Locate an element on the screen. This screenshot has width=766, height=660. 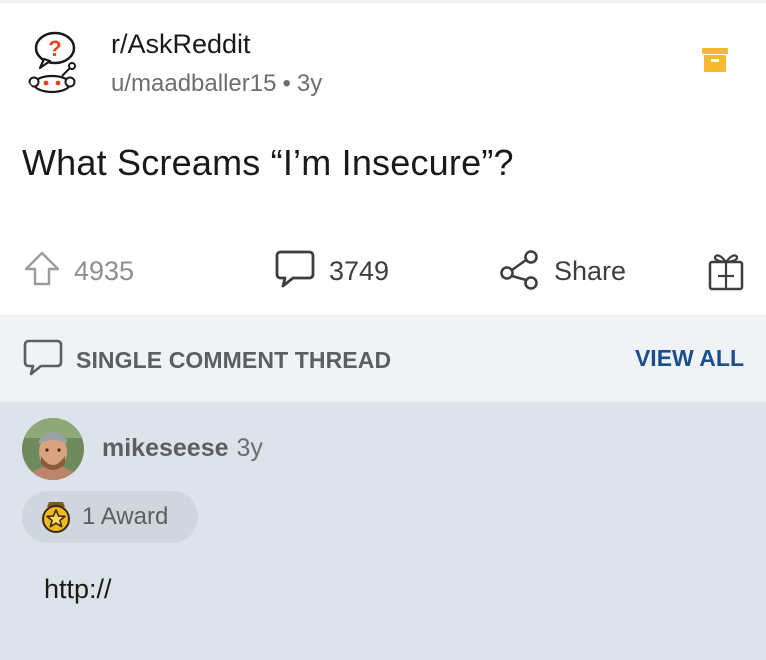
subreddit-icon: ? is located at coordinates (58, 62).